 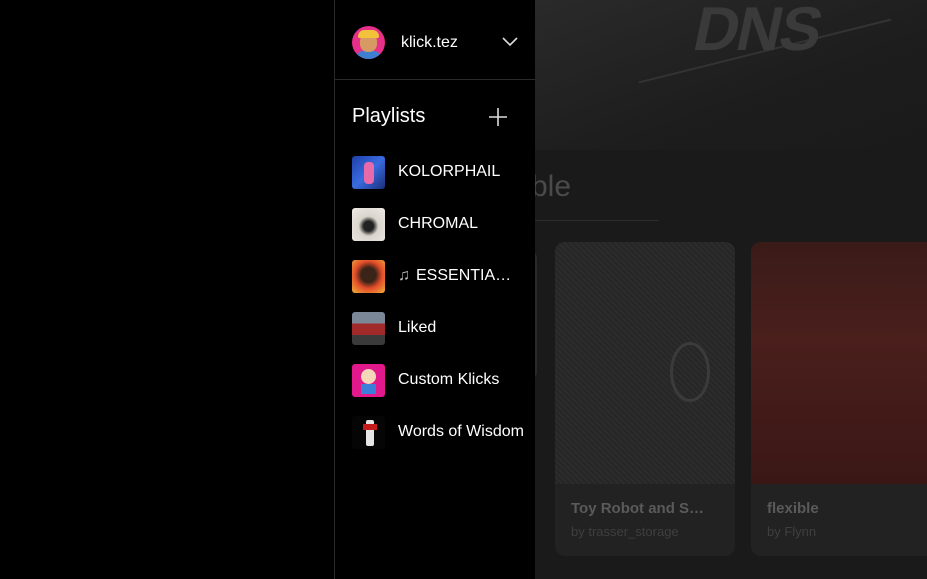 I want to click on account-switcher: klick.tez, so click(x=435, y=40).